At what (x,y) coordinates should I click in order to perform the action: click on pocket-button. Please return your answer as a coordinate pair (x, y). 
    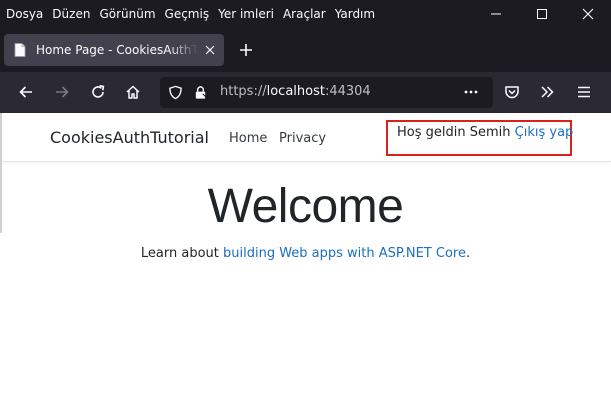
    Looking at the image, I should click on (512, 92).